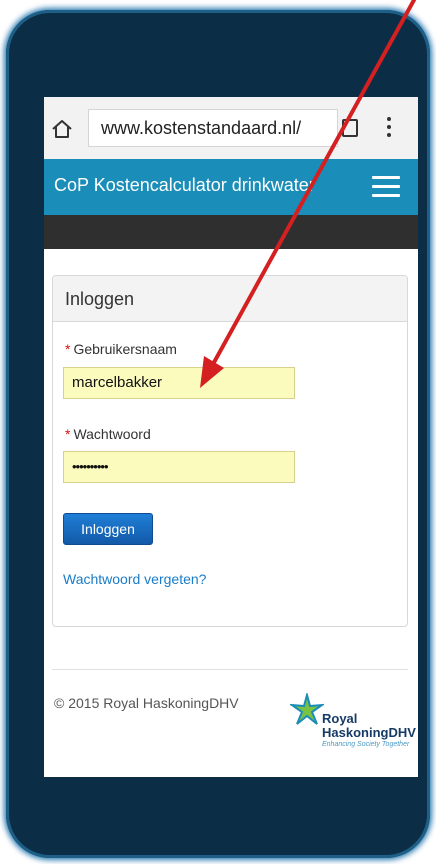  What do you see at coordinates (369, 732) in the screenshot?
I see `logo-line2: HaskoningDHV` at bounding box center [369, 732].